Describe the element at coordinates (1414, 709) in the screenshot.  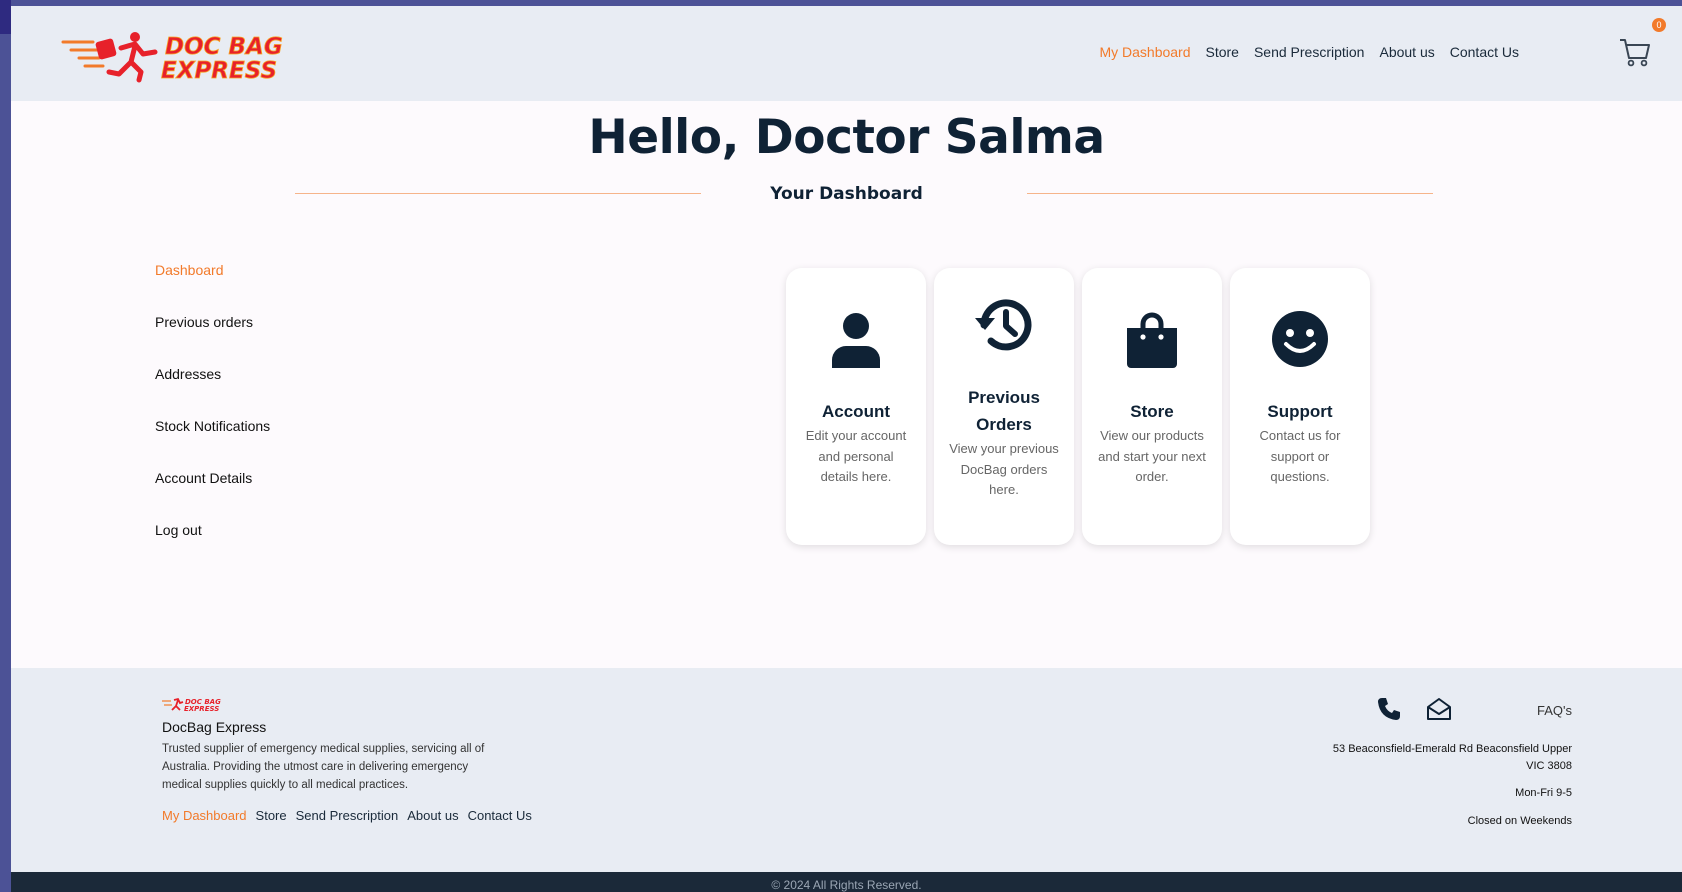
I see `footer-contact-icons` at that location.